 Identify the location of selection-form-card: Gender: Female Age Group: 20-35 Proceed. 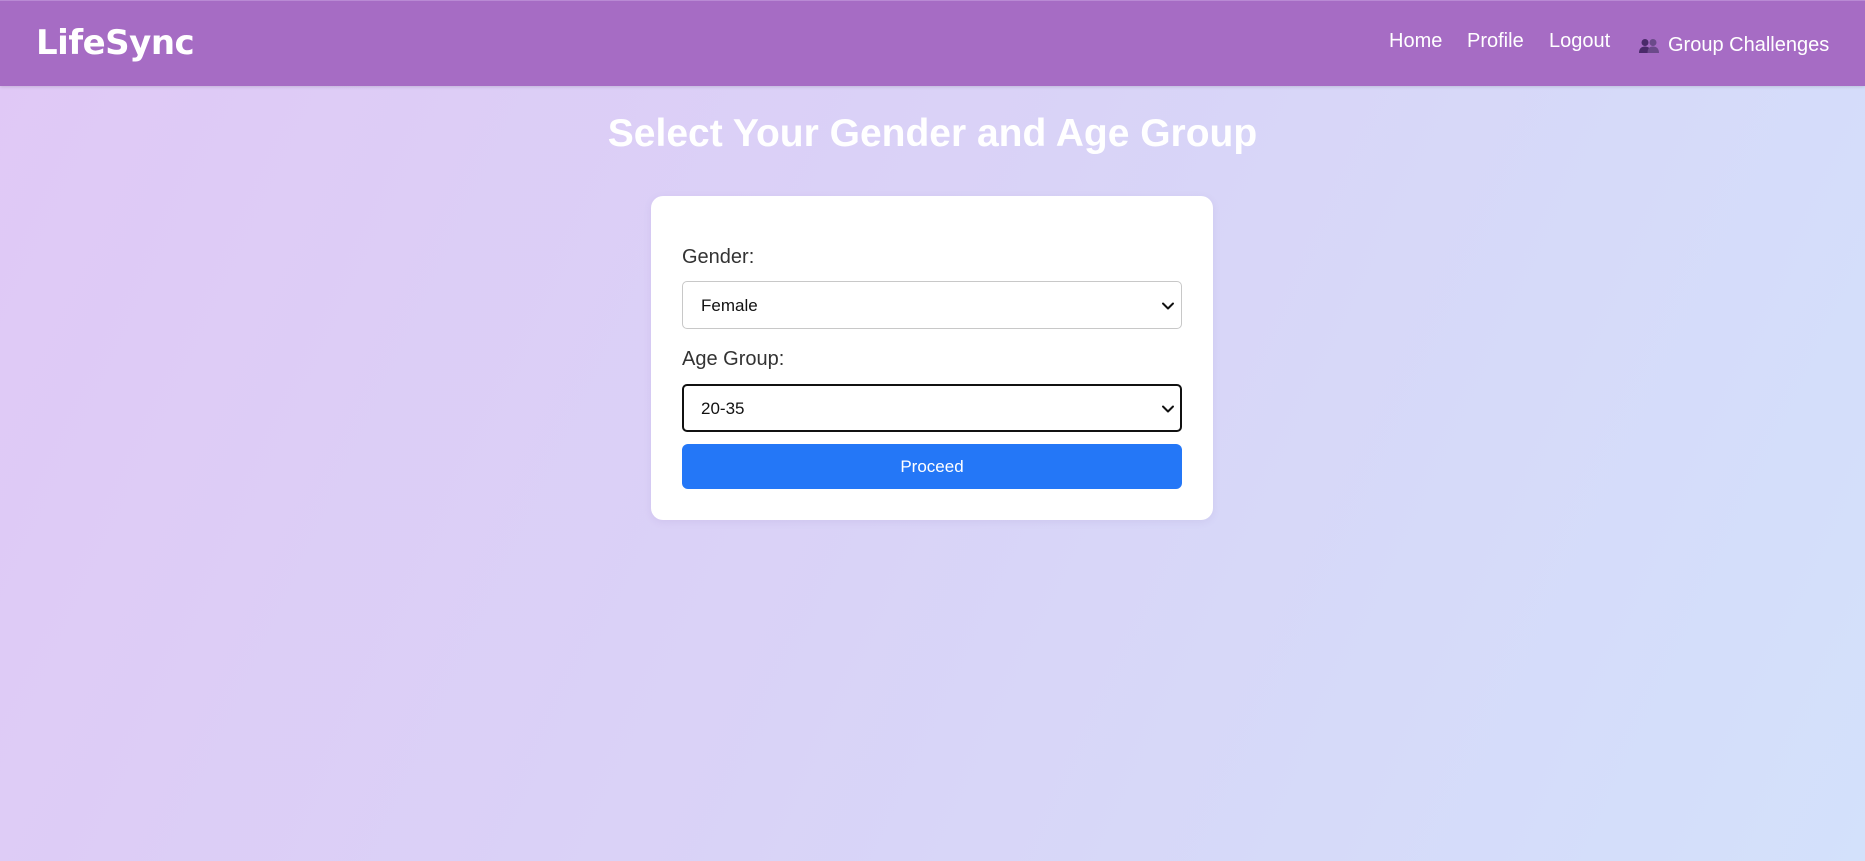
(932, 358).